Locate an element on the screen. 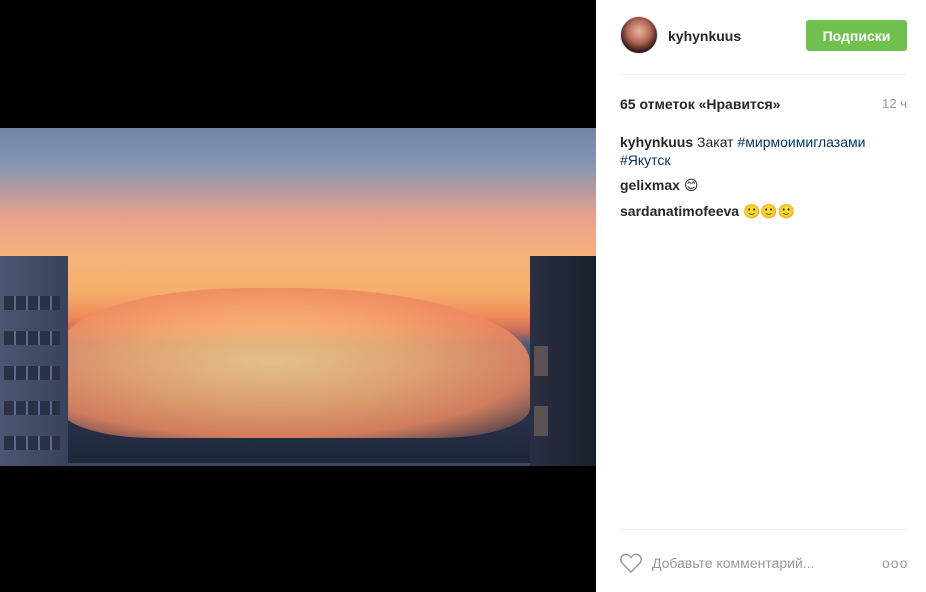 The image size is (926, 592). heart-icon is located at coordinates (631, 563).